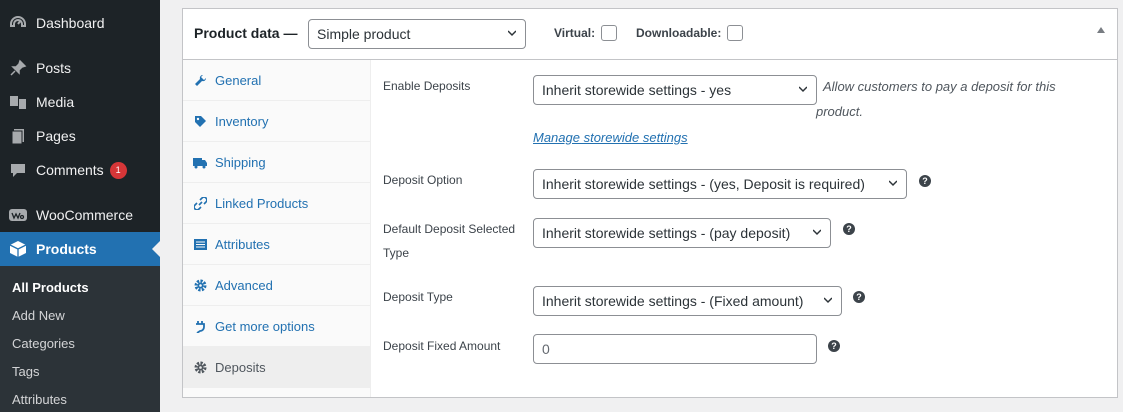 The image size is (1123, 412). I want to click on submenu-attributes: Attributes, so click(39, 399).